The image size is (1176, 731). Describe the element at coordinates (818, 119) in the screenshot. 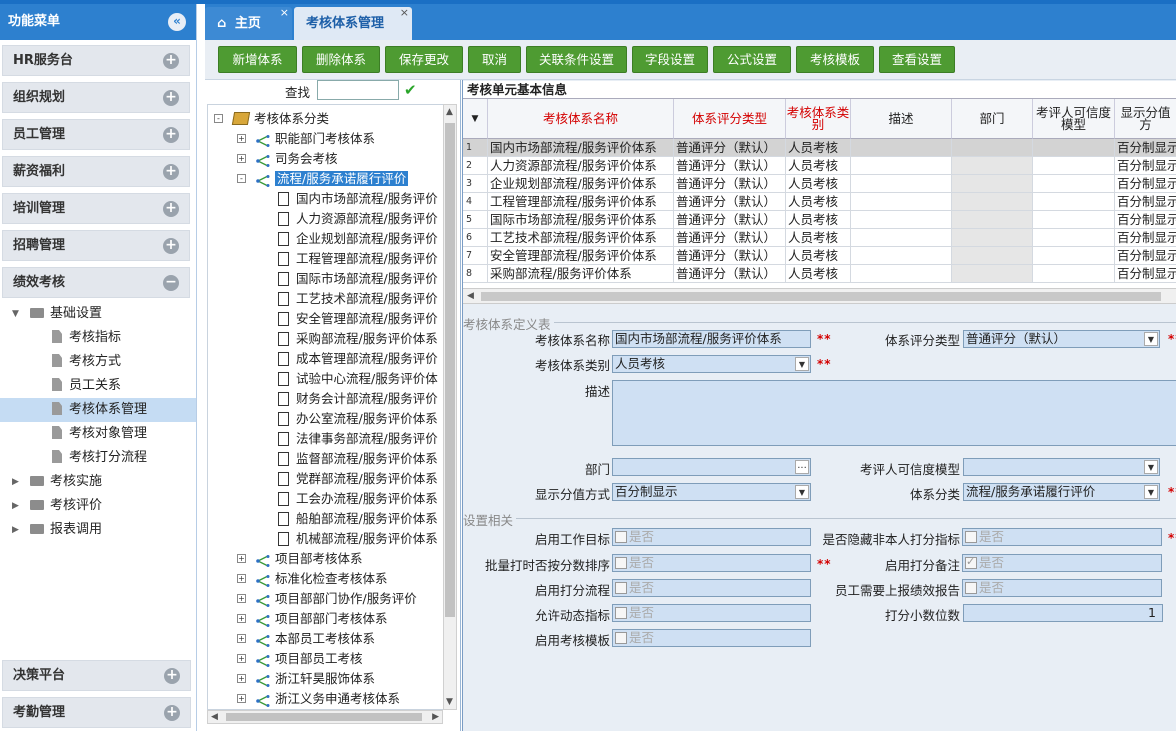

I see `column-header: 考核体系类别` at that location.